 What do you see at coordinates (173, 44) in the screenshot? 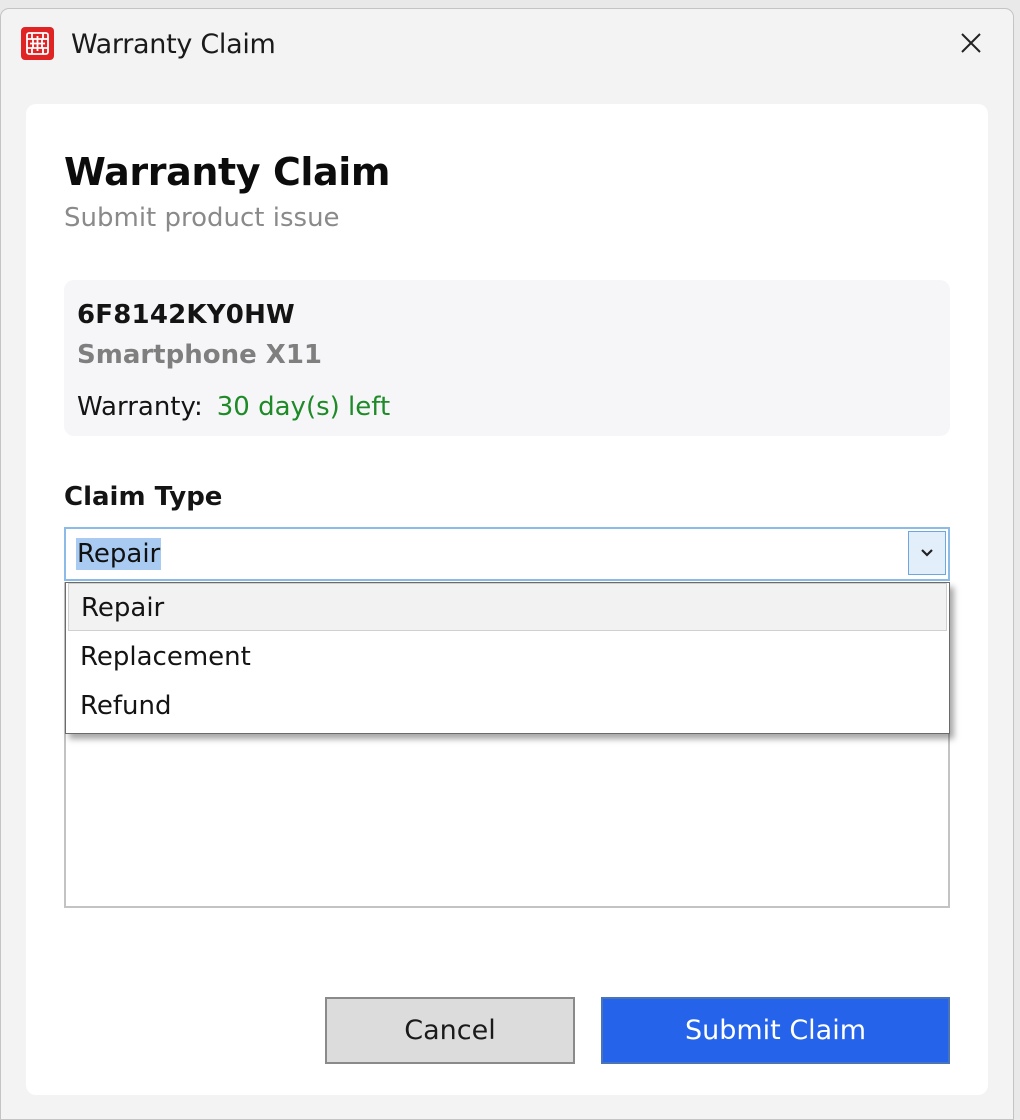
I see `window-title: Warranty Claim` at bounding box center [173, 44].